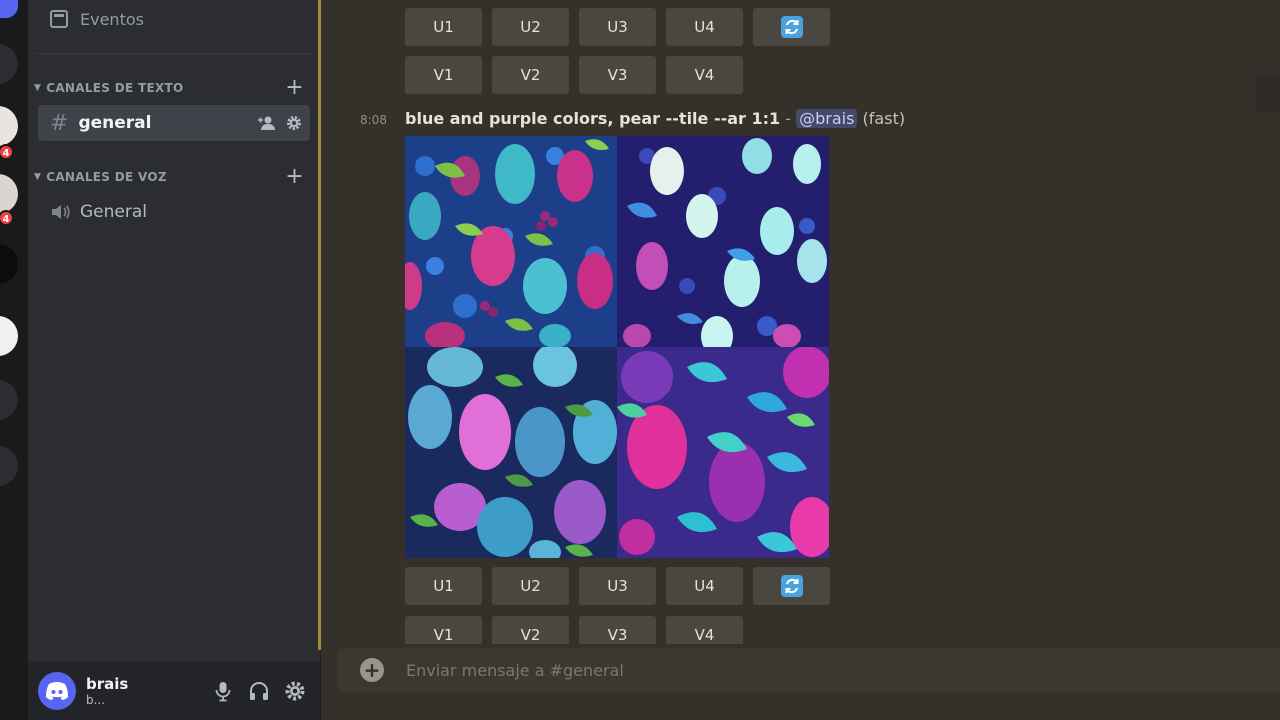 This screenshot has height=720, width=1280. Describe the element at coordinates (59, 123) in the screenshot. I see `hash-icon: #` at that location.